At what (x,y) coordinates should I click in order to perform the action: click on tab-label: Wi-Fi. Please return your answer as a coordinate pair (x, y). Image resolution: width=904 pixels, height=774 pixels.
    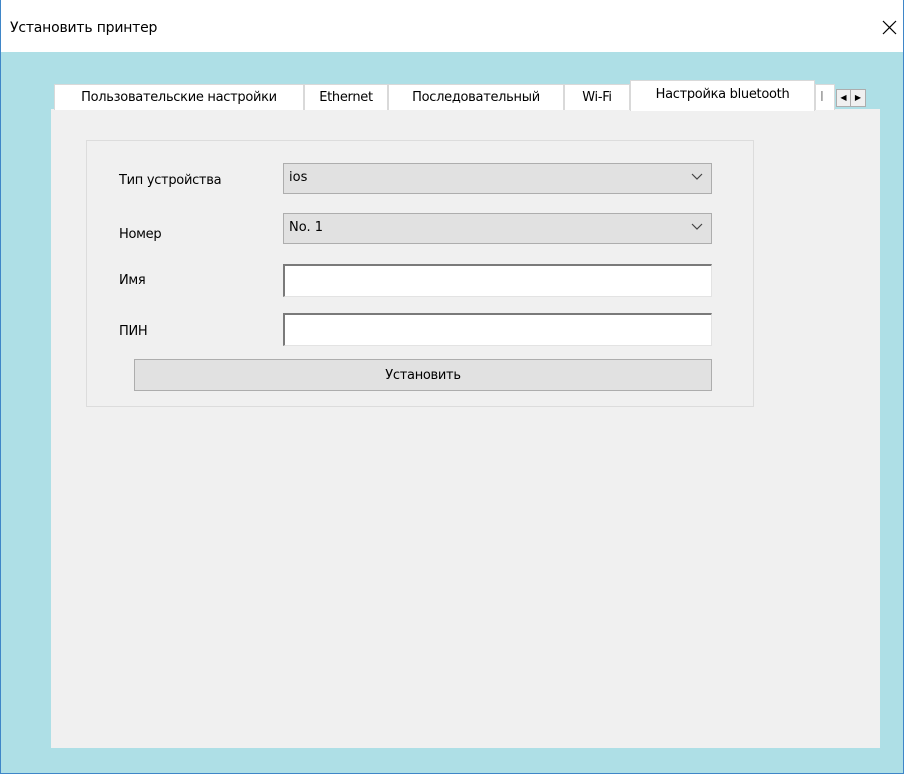
    Looking at the image, I should click on (597, 97).